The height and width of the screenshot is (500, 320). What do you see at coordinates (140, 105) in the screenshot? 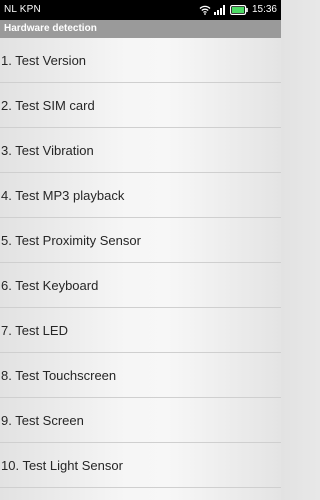
I see `list-item-test-sim-card: 2. Test SIM card` at bounding box center [140, 105].